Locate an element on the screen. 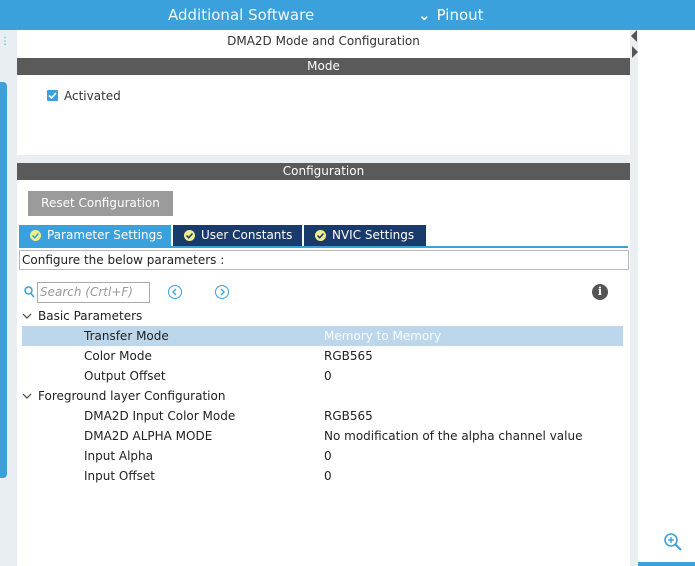 This screenshot has width=695, height=566. additional-software-tab: Additional Software is located at coordinates (241, 15).